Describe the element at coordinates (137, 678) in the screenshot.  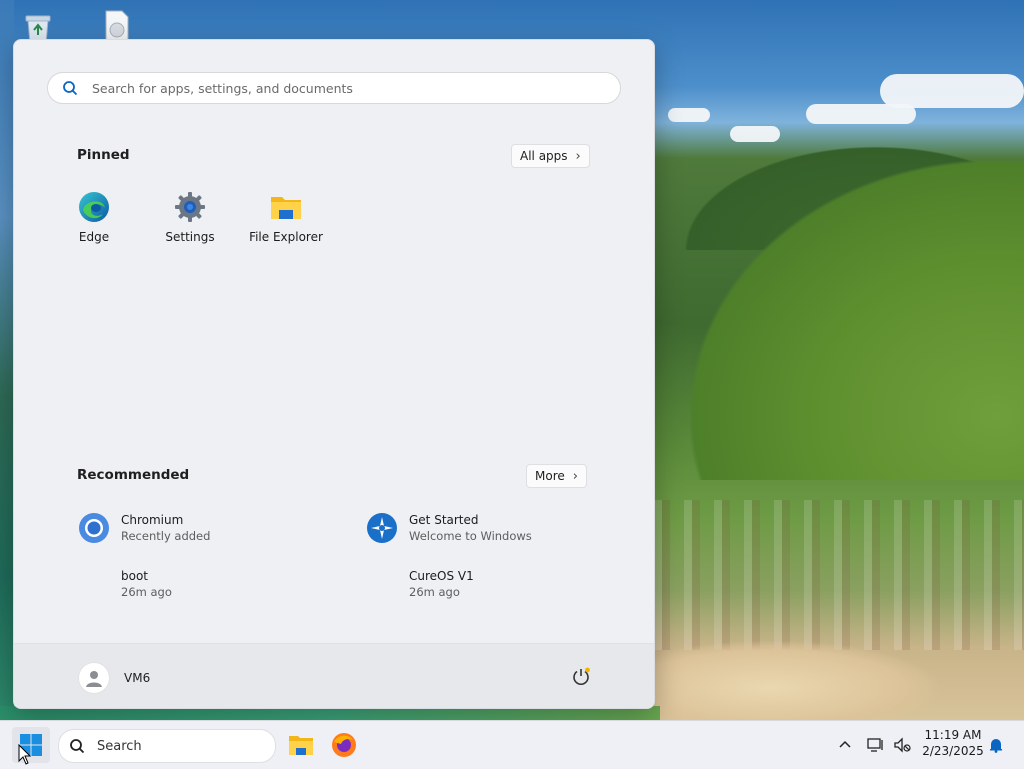
I see `user-name: VM6` at that location.